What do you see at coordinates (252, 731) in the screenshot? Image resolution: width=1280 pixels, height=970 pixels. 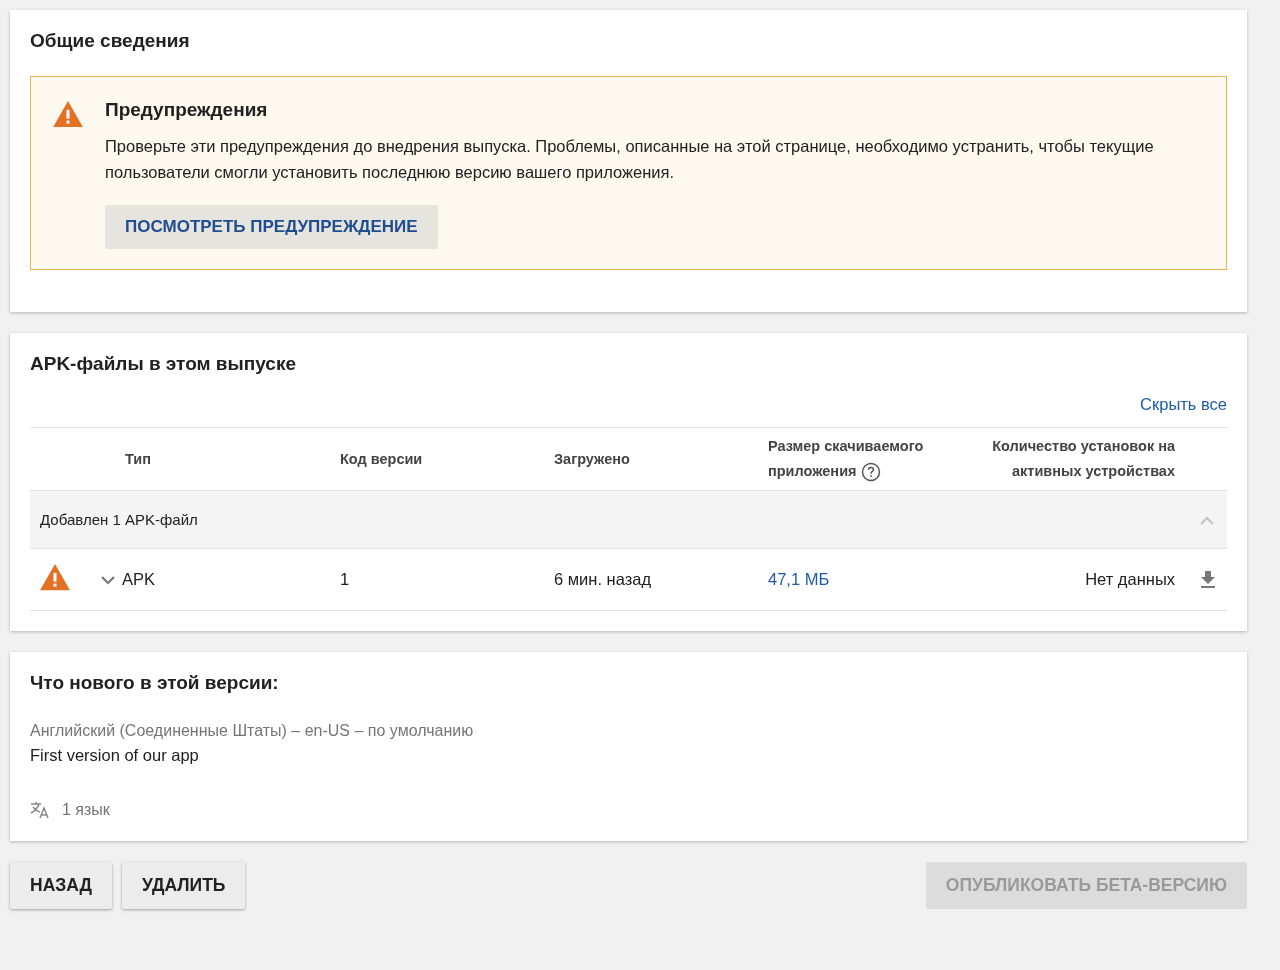 I see `language-label: Английский (Соединенные Штаты) – en-US – по умолчанию` at bounding box center [252, 731].